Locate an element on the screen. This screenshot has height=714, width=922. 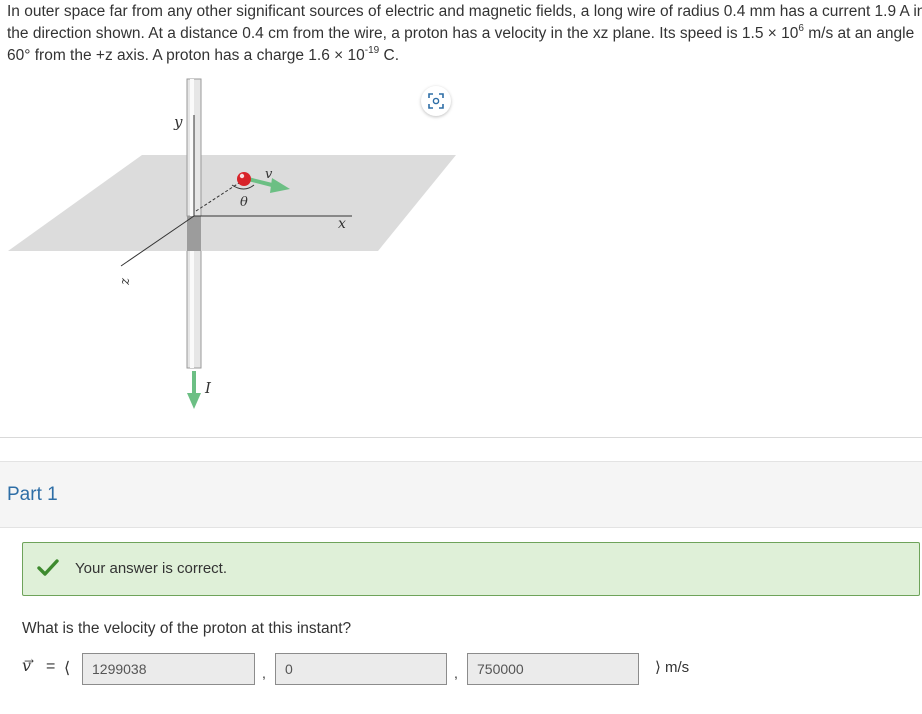
expand-image-icon is located at coordinates (436, 101).